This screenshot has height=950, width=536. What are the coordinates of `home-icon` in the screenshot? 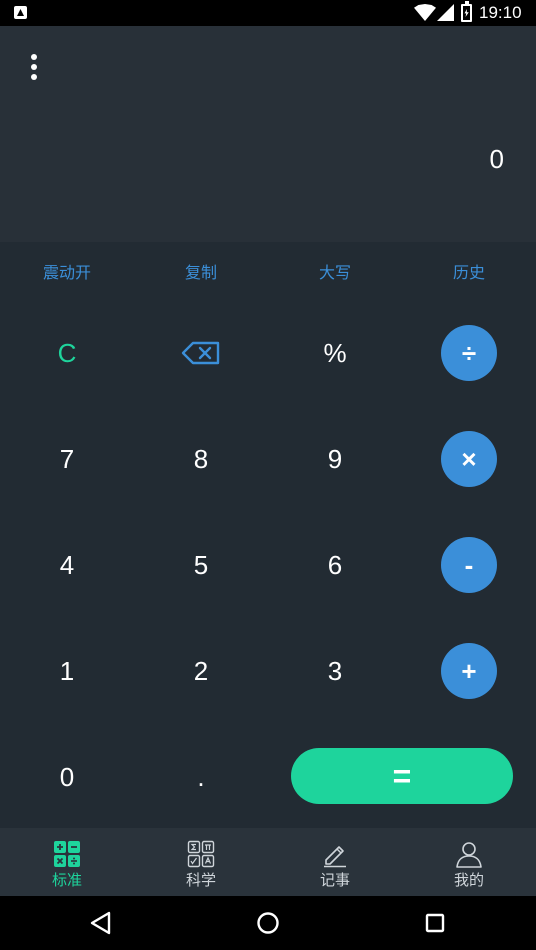 It's located at (268, 923).